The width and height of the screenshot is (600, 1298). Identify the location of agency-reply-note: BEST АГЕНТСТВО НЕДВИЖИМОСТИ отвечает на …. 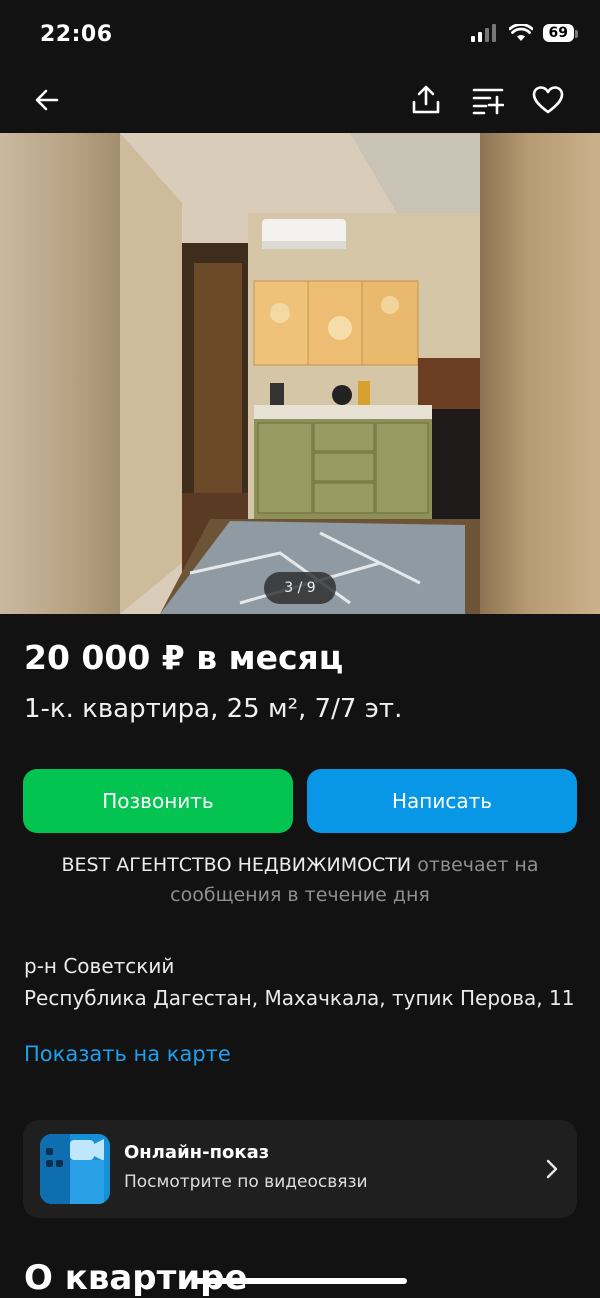
(300, 880).